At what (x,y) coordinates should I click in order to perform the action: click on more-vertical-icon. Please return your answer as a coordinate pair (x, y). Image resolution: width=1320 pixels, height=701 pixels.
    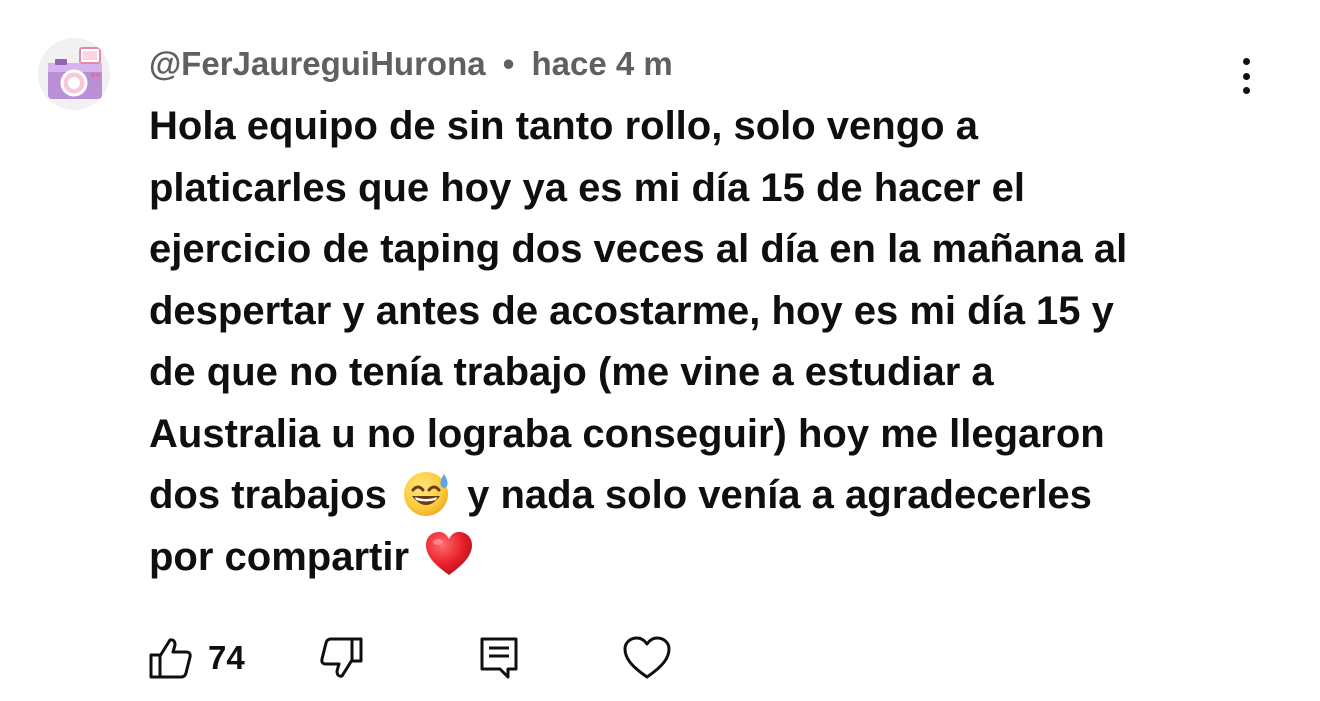
    Looking at the image, I should click on (1246, 76).